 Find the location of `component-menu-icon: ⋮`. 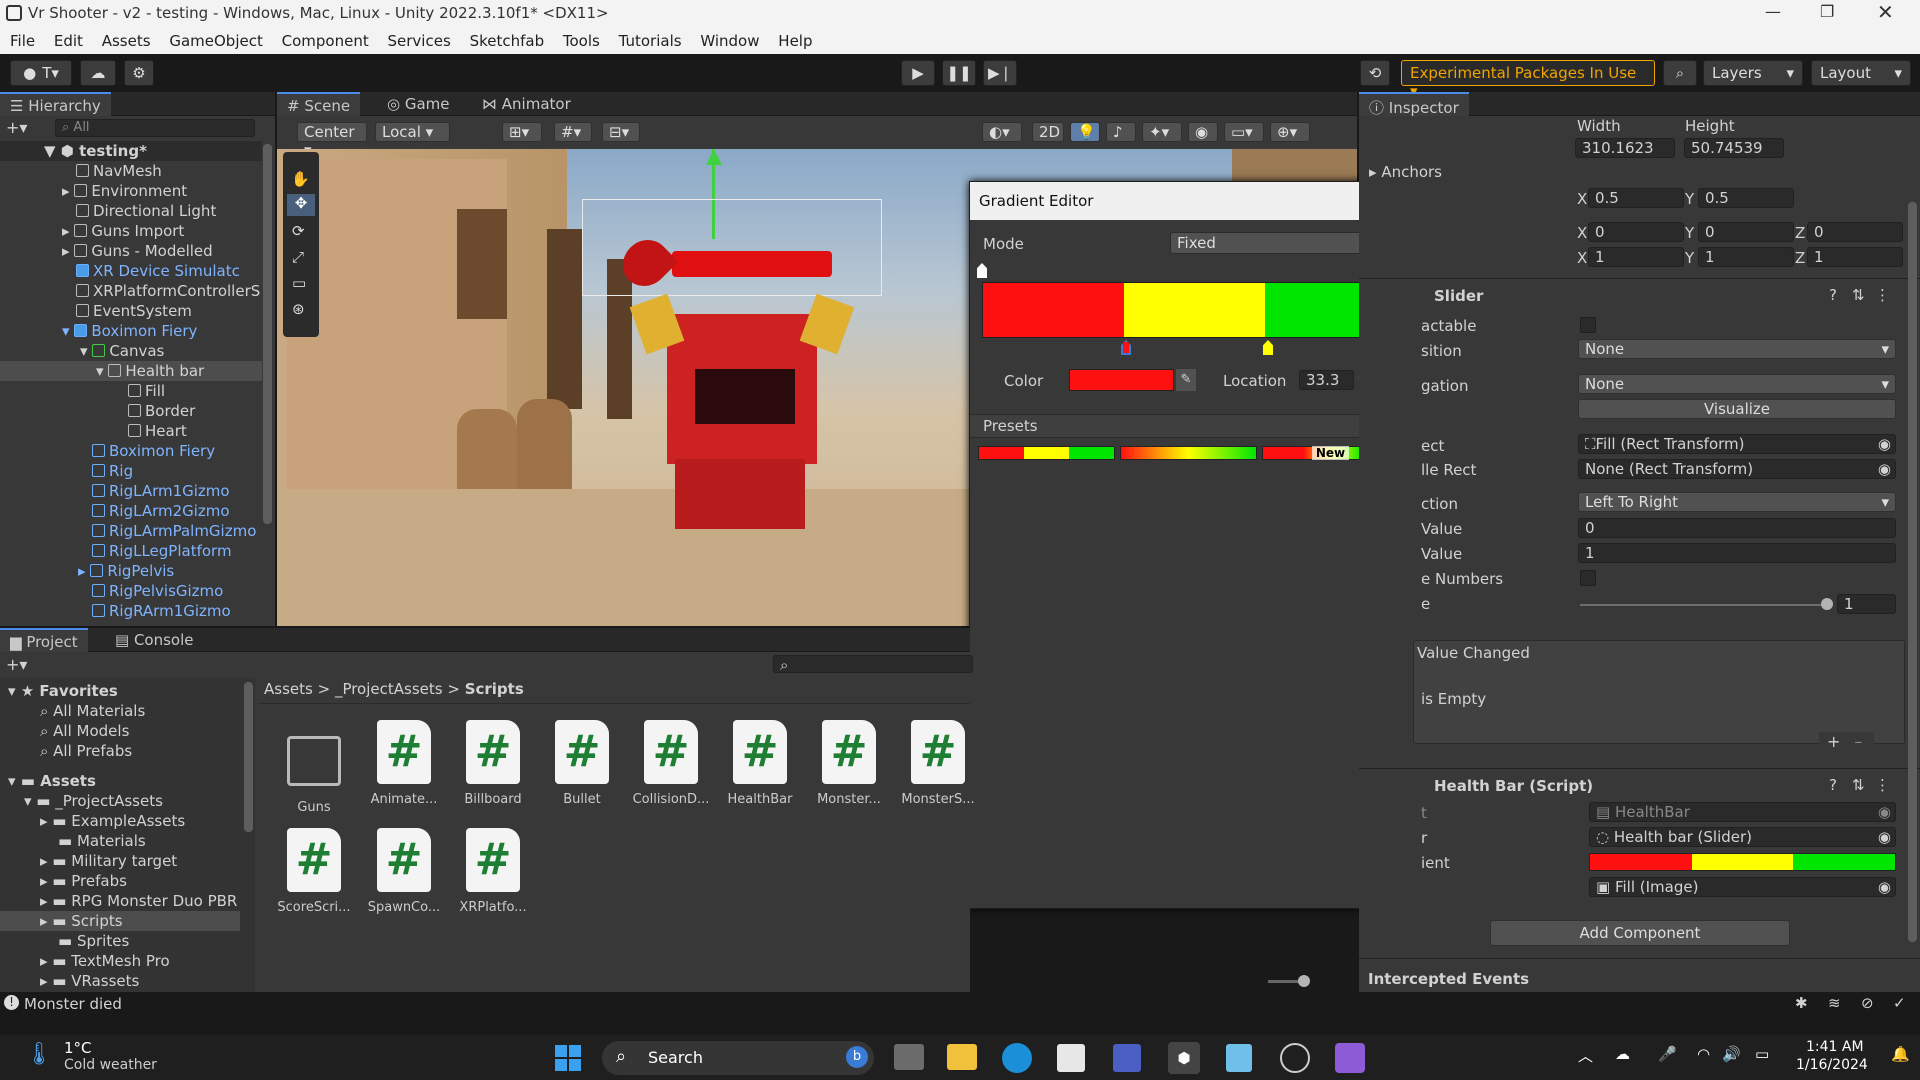

component-menu-icon: ⋮ is located at coordinates (1882, 785).